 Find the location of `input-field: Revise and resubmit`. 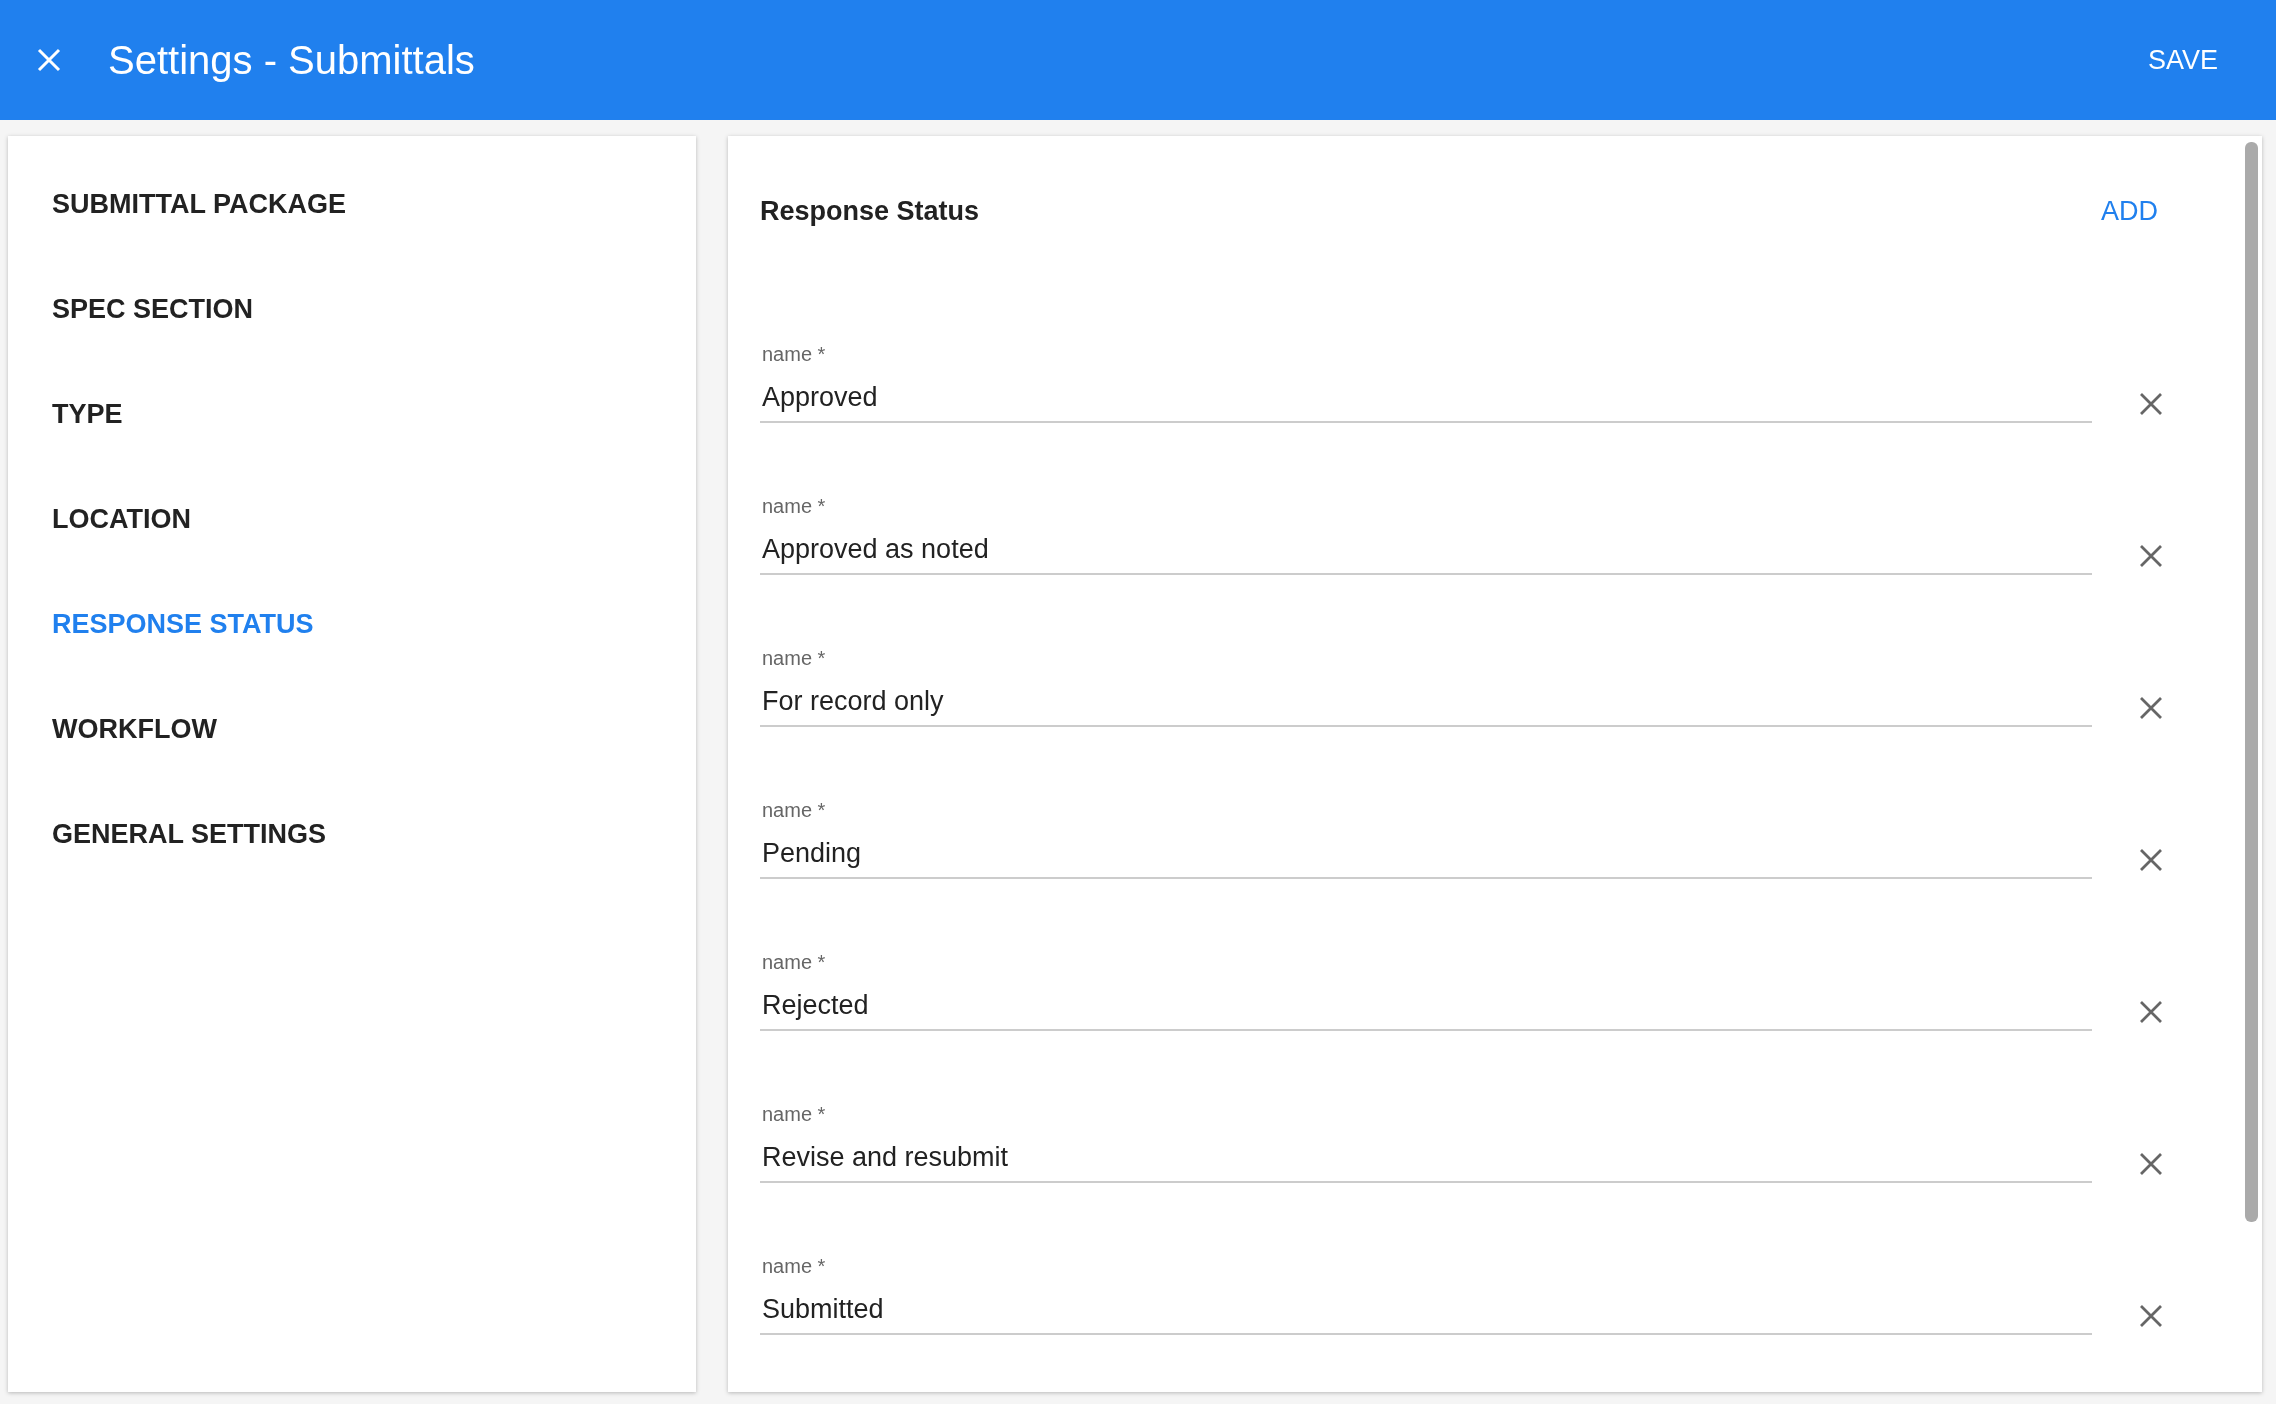

input-field: Revise and resubmit is located at coordinates (1426, 1160).